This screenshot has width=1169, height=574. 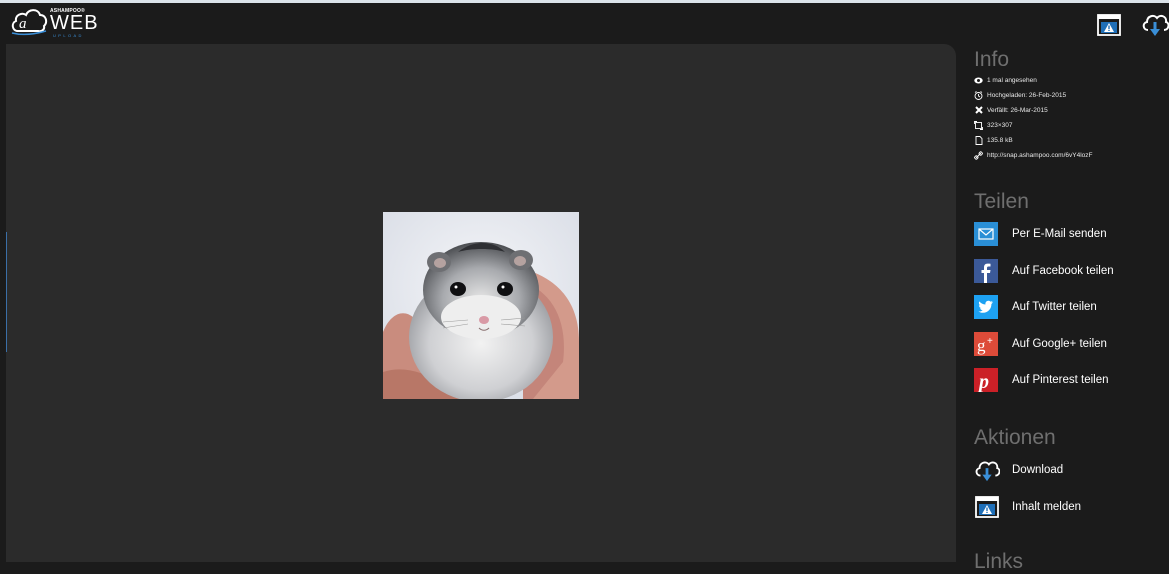 What do you see at coordinates (1040, 234) in the screenshot?
I see `share-email-button: Per E-Mail senden` at bounding box center [1040, 234].